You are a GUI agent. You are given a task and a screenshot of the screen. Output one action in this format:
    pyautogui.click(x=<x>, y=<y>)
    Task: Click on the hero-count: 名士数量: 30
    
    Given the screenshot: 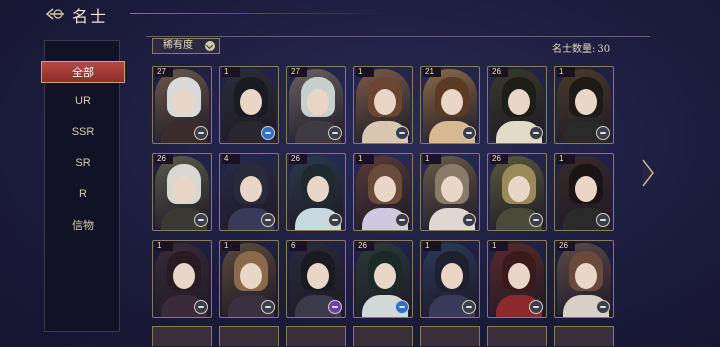 What is the action you would take?
    pyautogui.click(x=580, y=47)
    